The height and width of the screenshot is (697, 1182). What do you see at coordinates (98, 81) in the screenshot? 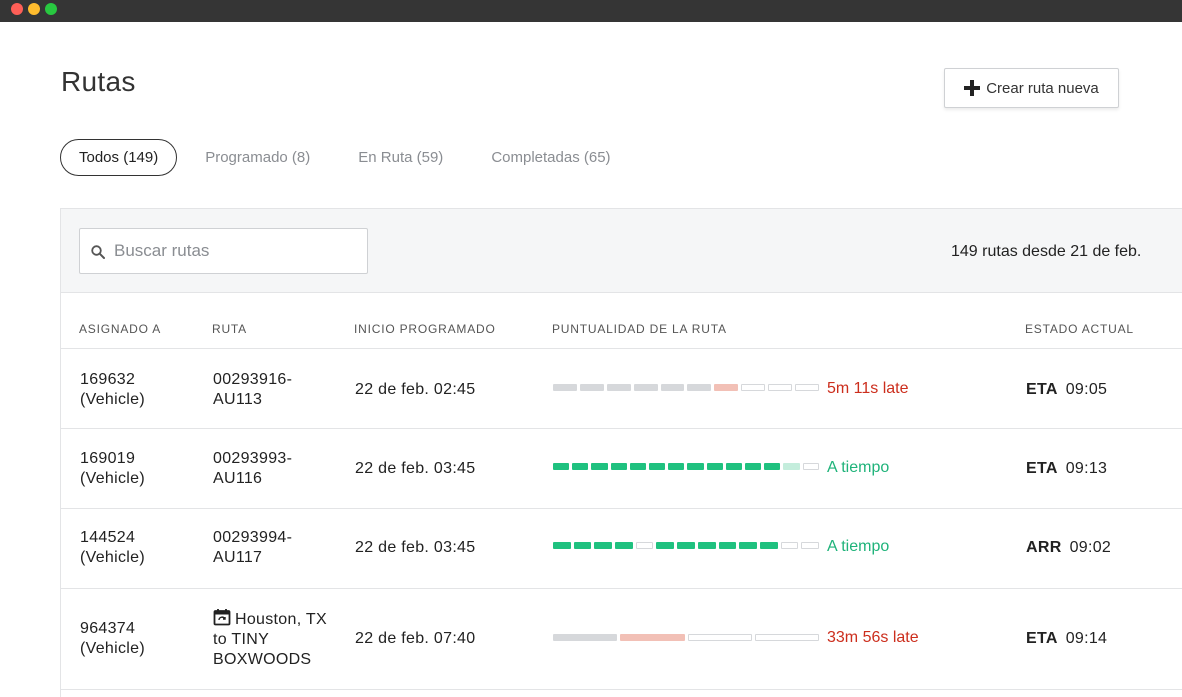
I see `page-title: Rutas` at bounding box center [98, 81].